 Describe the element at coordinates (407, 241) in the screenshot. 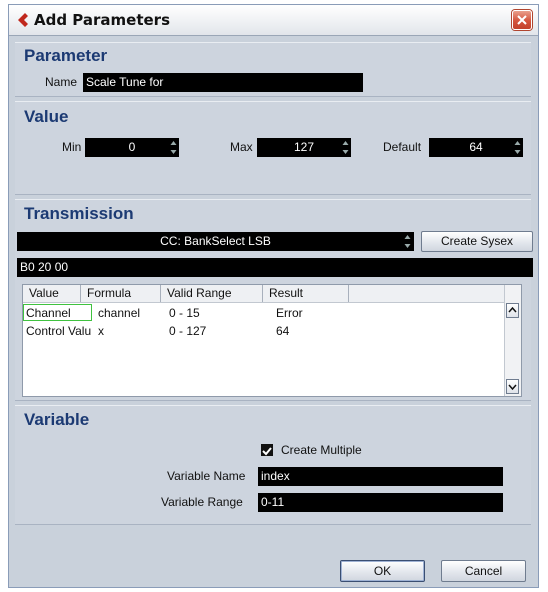

I see `dropdown-arrows-icon` at that location.